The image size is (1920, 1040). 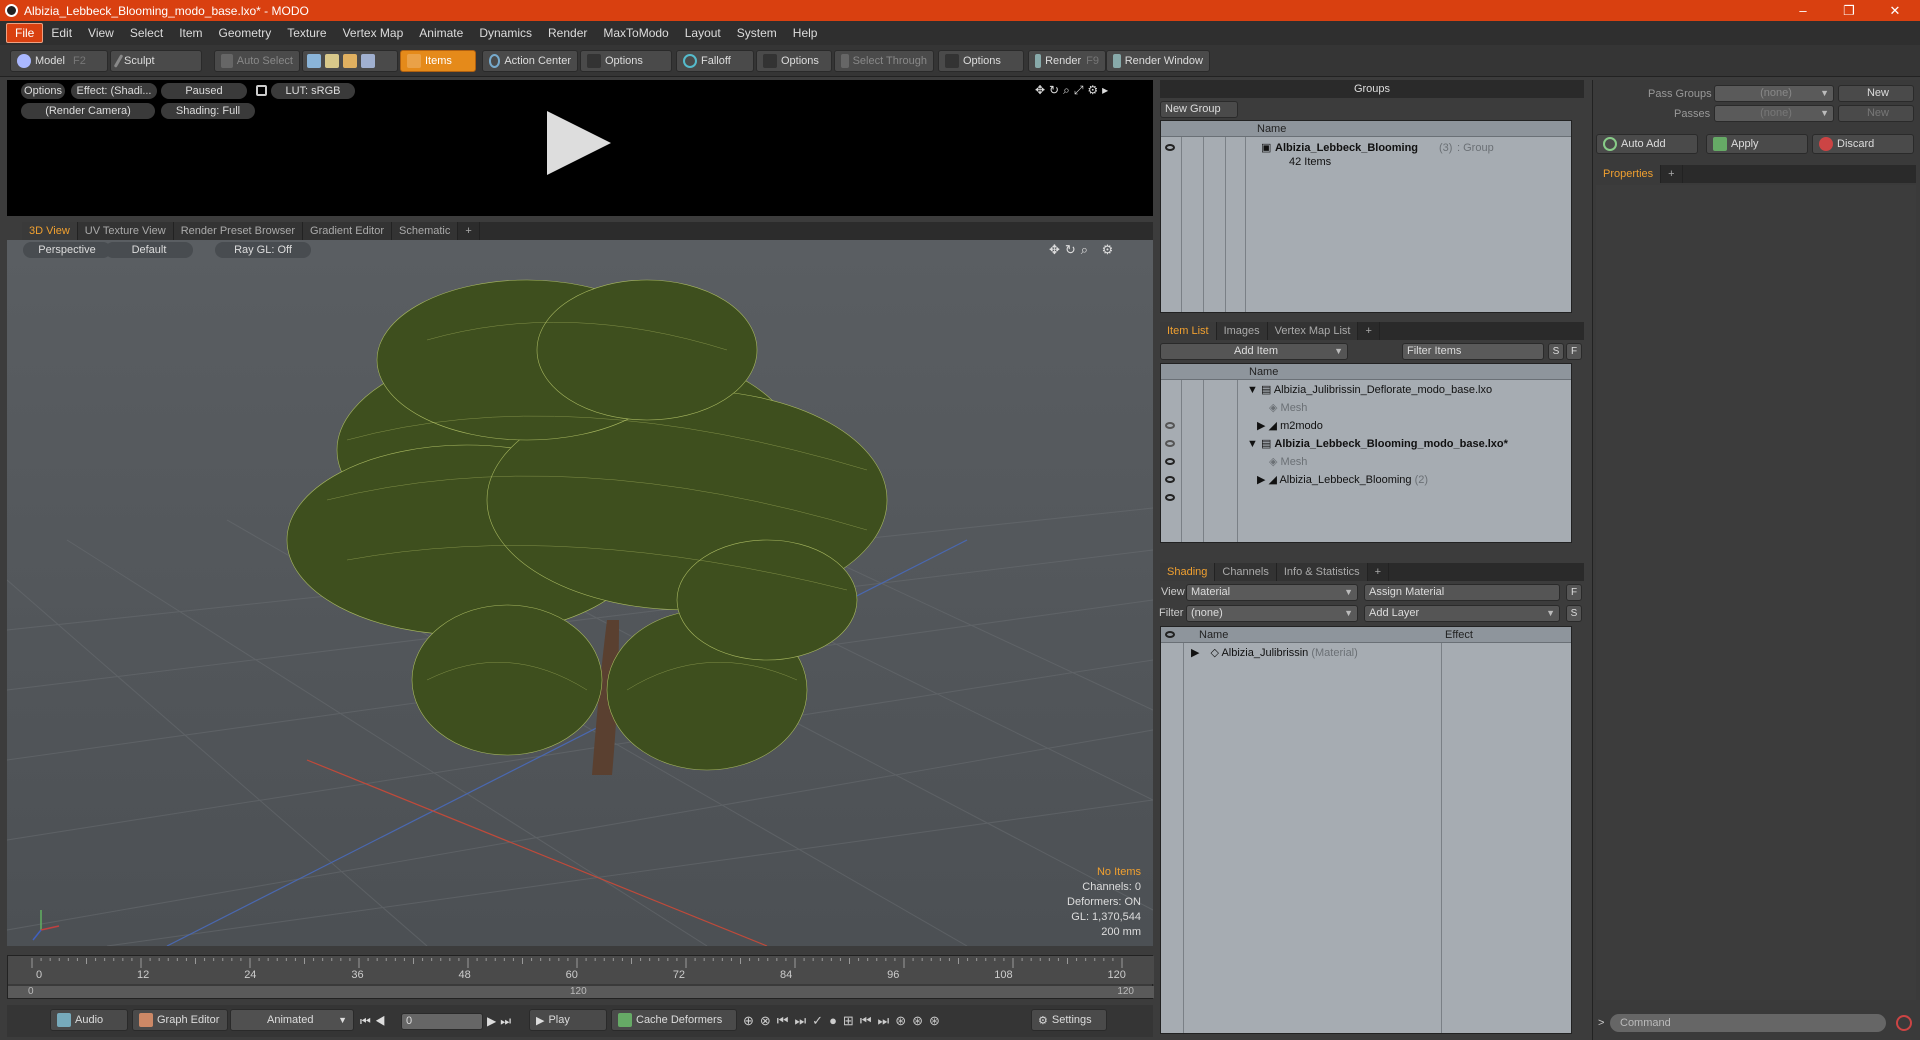 What do you see at coordinates (1849, 10) in the screenshot?
I see `restore-button: ❐` at bounding box center [1849, 10].